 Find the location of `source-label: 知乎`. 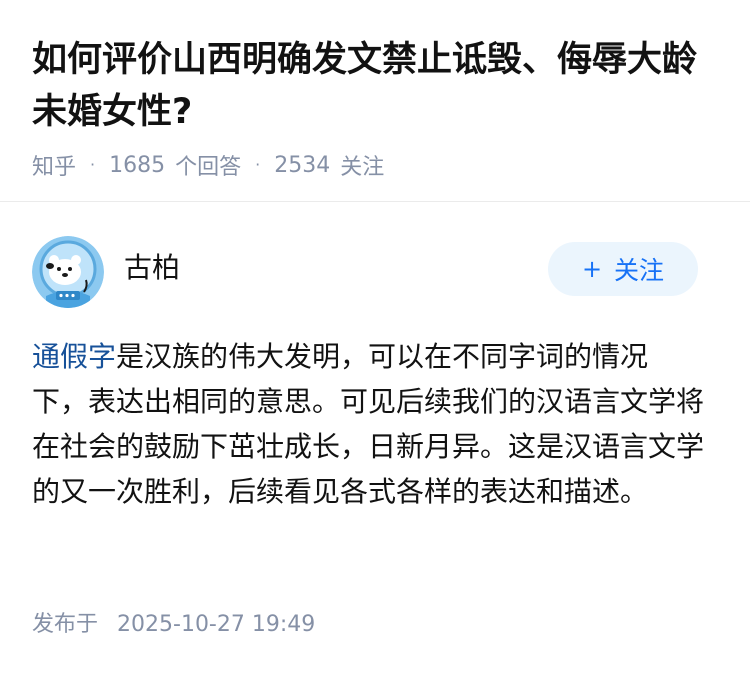

source-label: 知乎 is located at coordinates (54, 165).